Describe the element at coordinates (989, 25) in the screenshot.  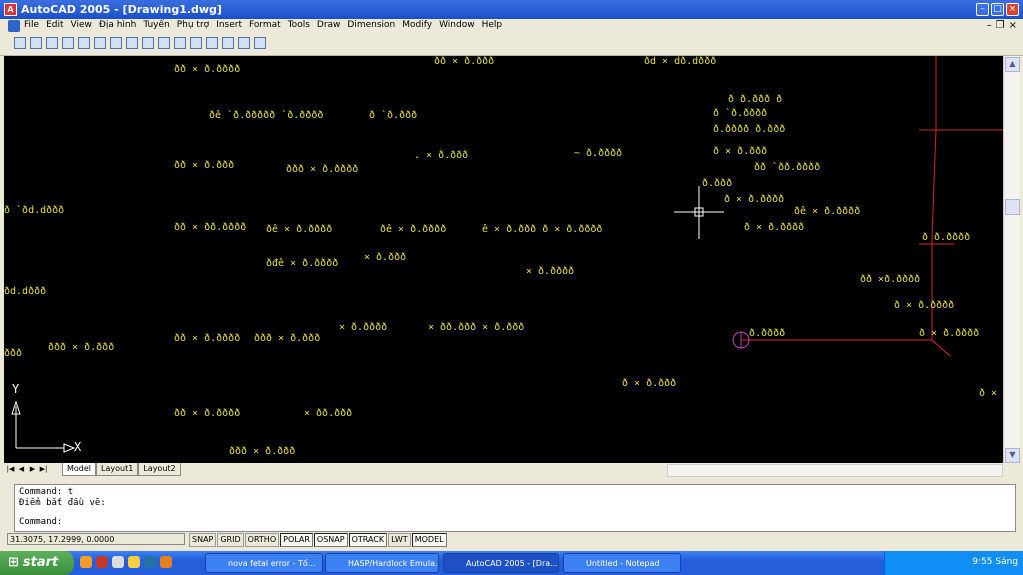
I see `doc-minimize-button: –` at that location.